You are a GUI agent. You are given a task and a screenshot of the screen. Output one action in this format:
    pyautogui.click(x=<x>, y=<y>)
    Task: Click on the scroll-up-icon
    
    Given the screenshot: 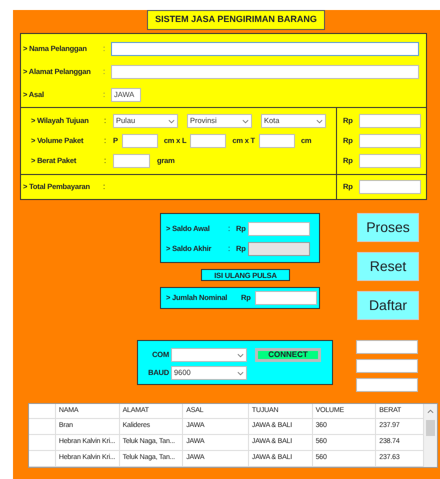 What is the action you would take?
    pyautogui.click(x=430, y=411)
    